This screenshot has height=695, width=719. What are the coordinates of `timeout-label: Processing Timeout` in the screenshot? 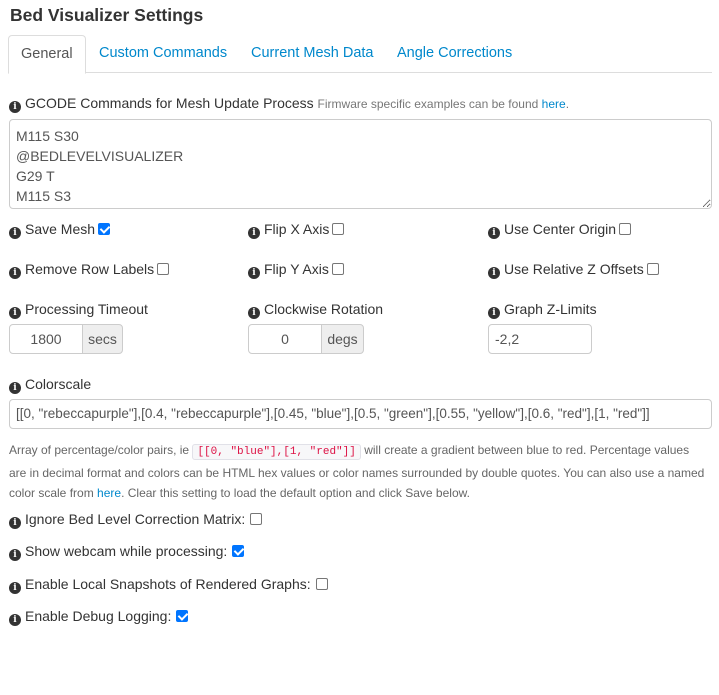 It's located at (86, 309).